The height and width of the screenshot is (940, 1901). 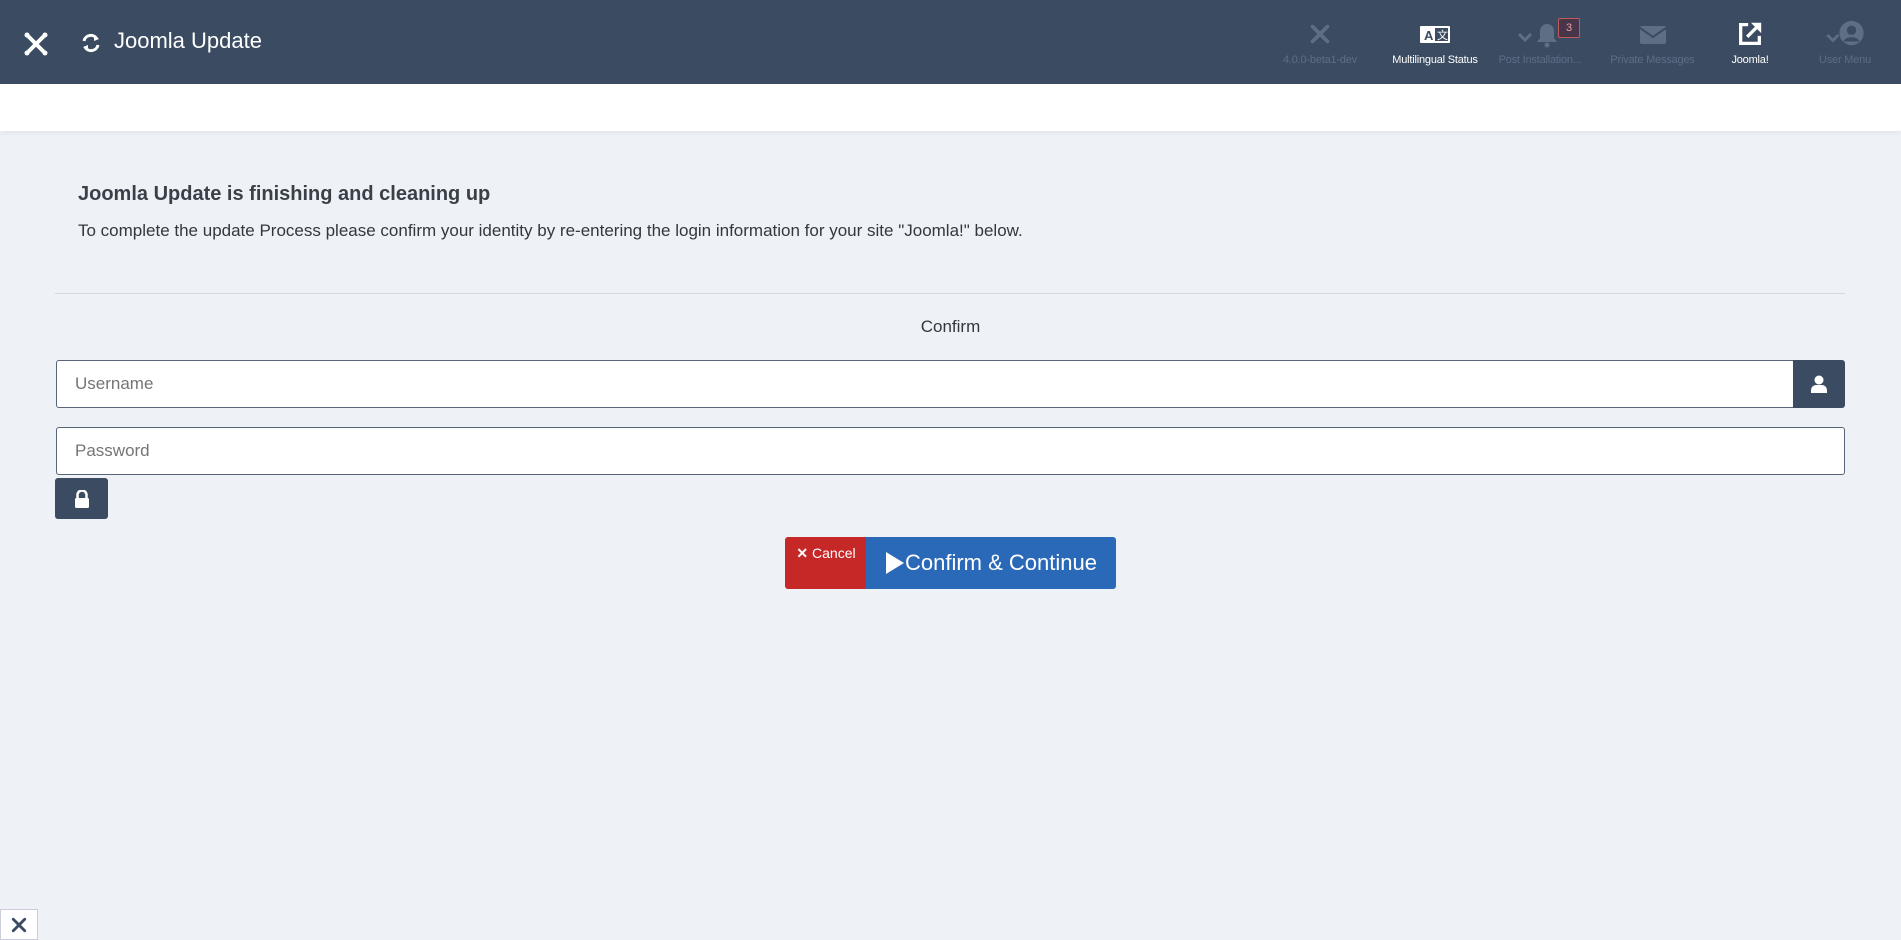 I want to click on notification-count-badge: 3, so click(x=1569, y=28).